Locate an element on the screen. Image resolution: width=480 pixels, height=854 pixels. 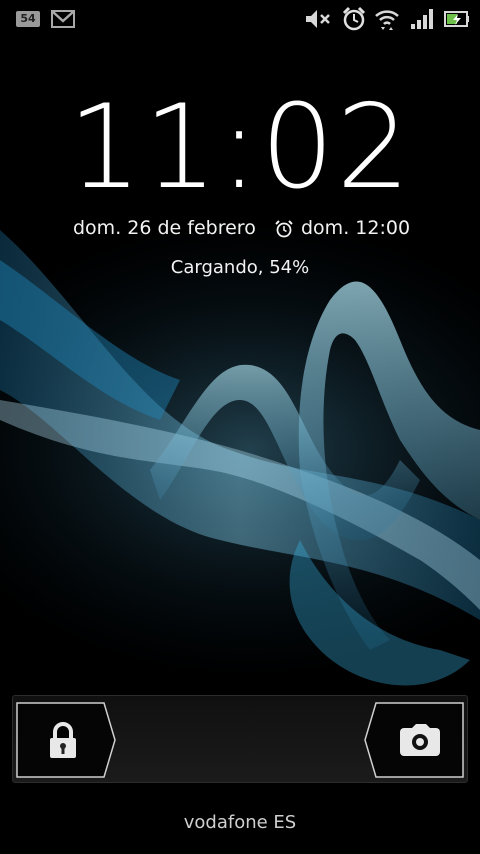
wifi-icon is located at coordinates (387, 19).